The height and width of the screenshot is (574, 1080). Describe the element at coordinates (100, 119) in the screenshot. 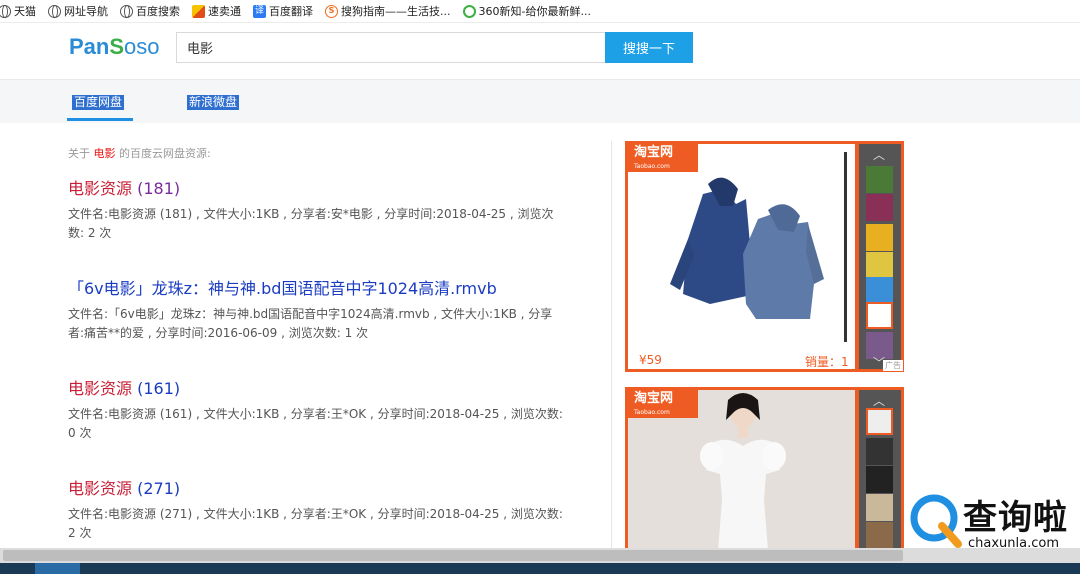

I see `active-tab-indicator` at that location.